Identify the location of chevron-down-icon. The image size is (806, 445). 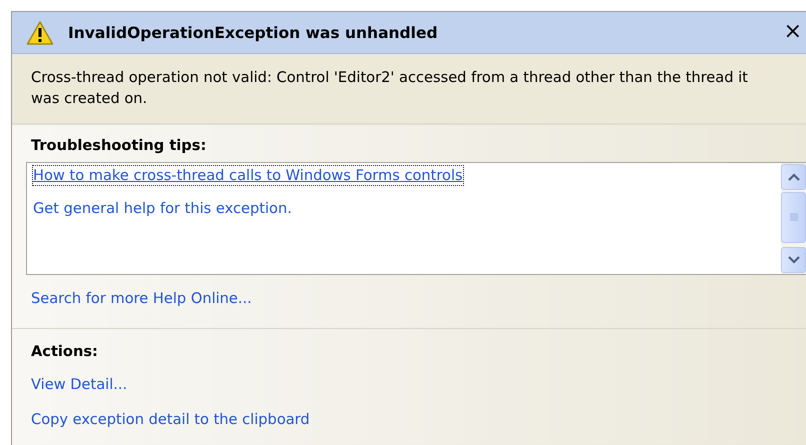
(794, 260).